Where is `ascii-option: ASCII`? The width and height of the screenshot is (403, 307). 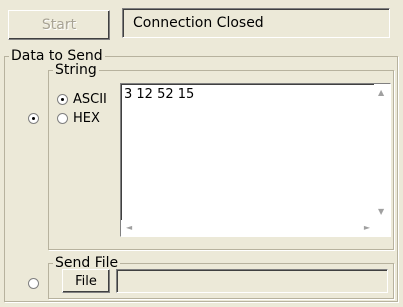
ascii-option: ASCII is located at coordinates (82, 99).